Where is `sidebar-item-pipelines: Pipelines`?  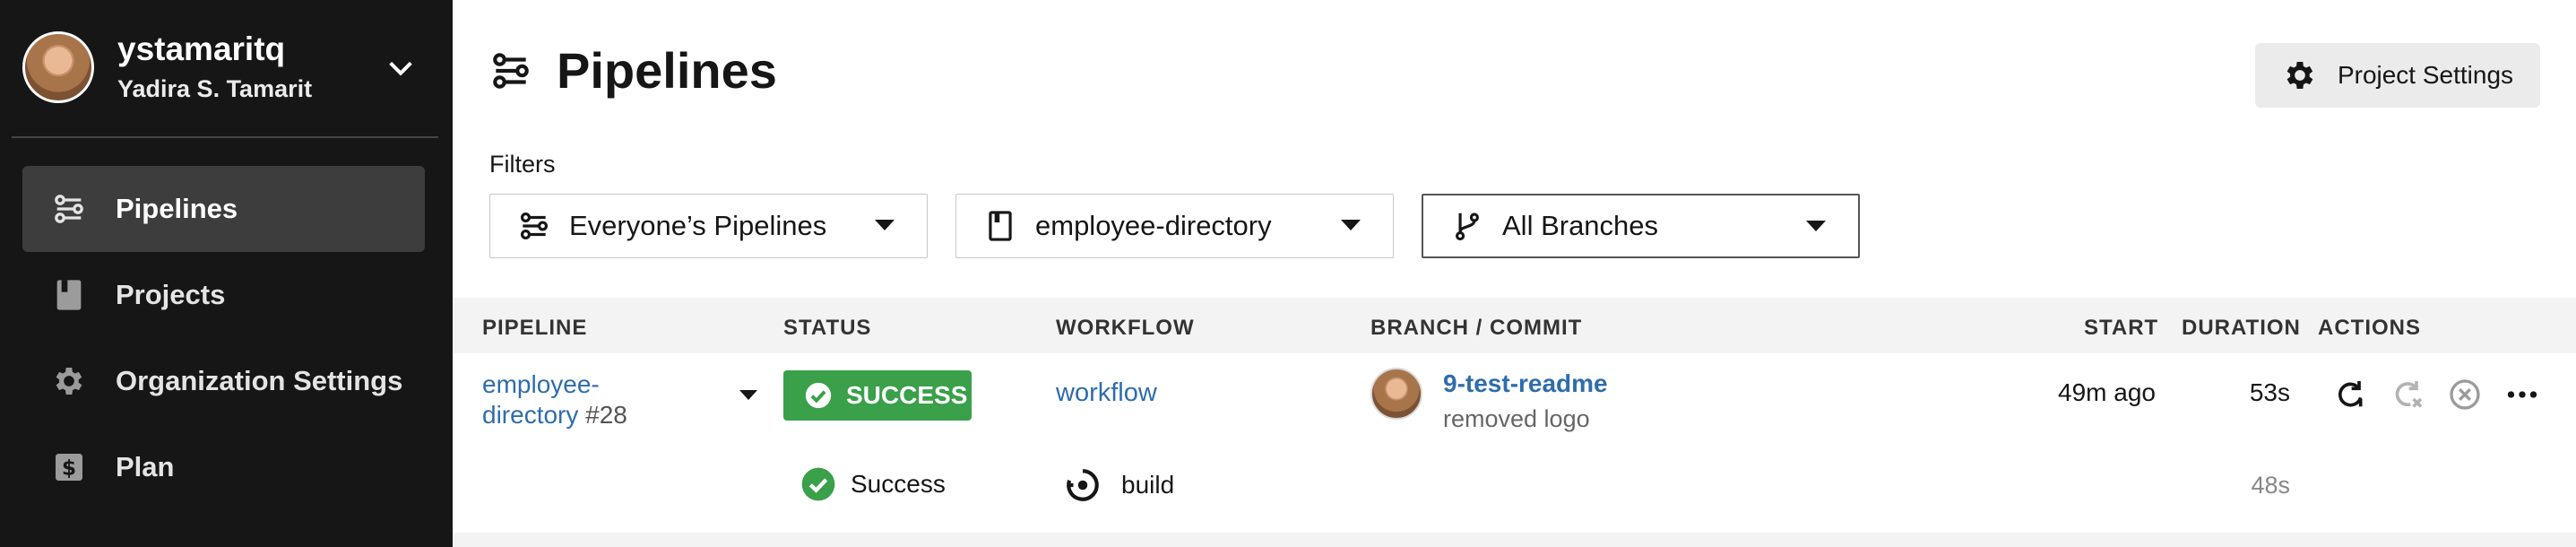 sidebar-item-pipelines: Pipelines is located at coordinates (223, 209).